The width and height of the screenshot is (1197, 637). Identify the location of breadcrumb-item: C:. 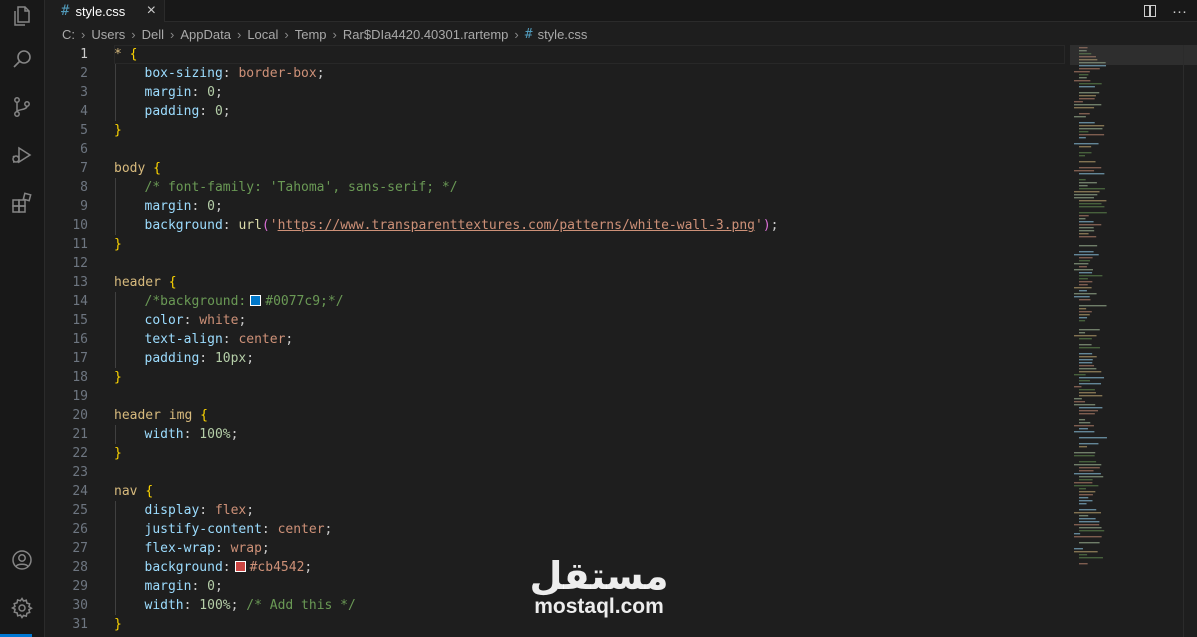
(68, 34).